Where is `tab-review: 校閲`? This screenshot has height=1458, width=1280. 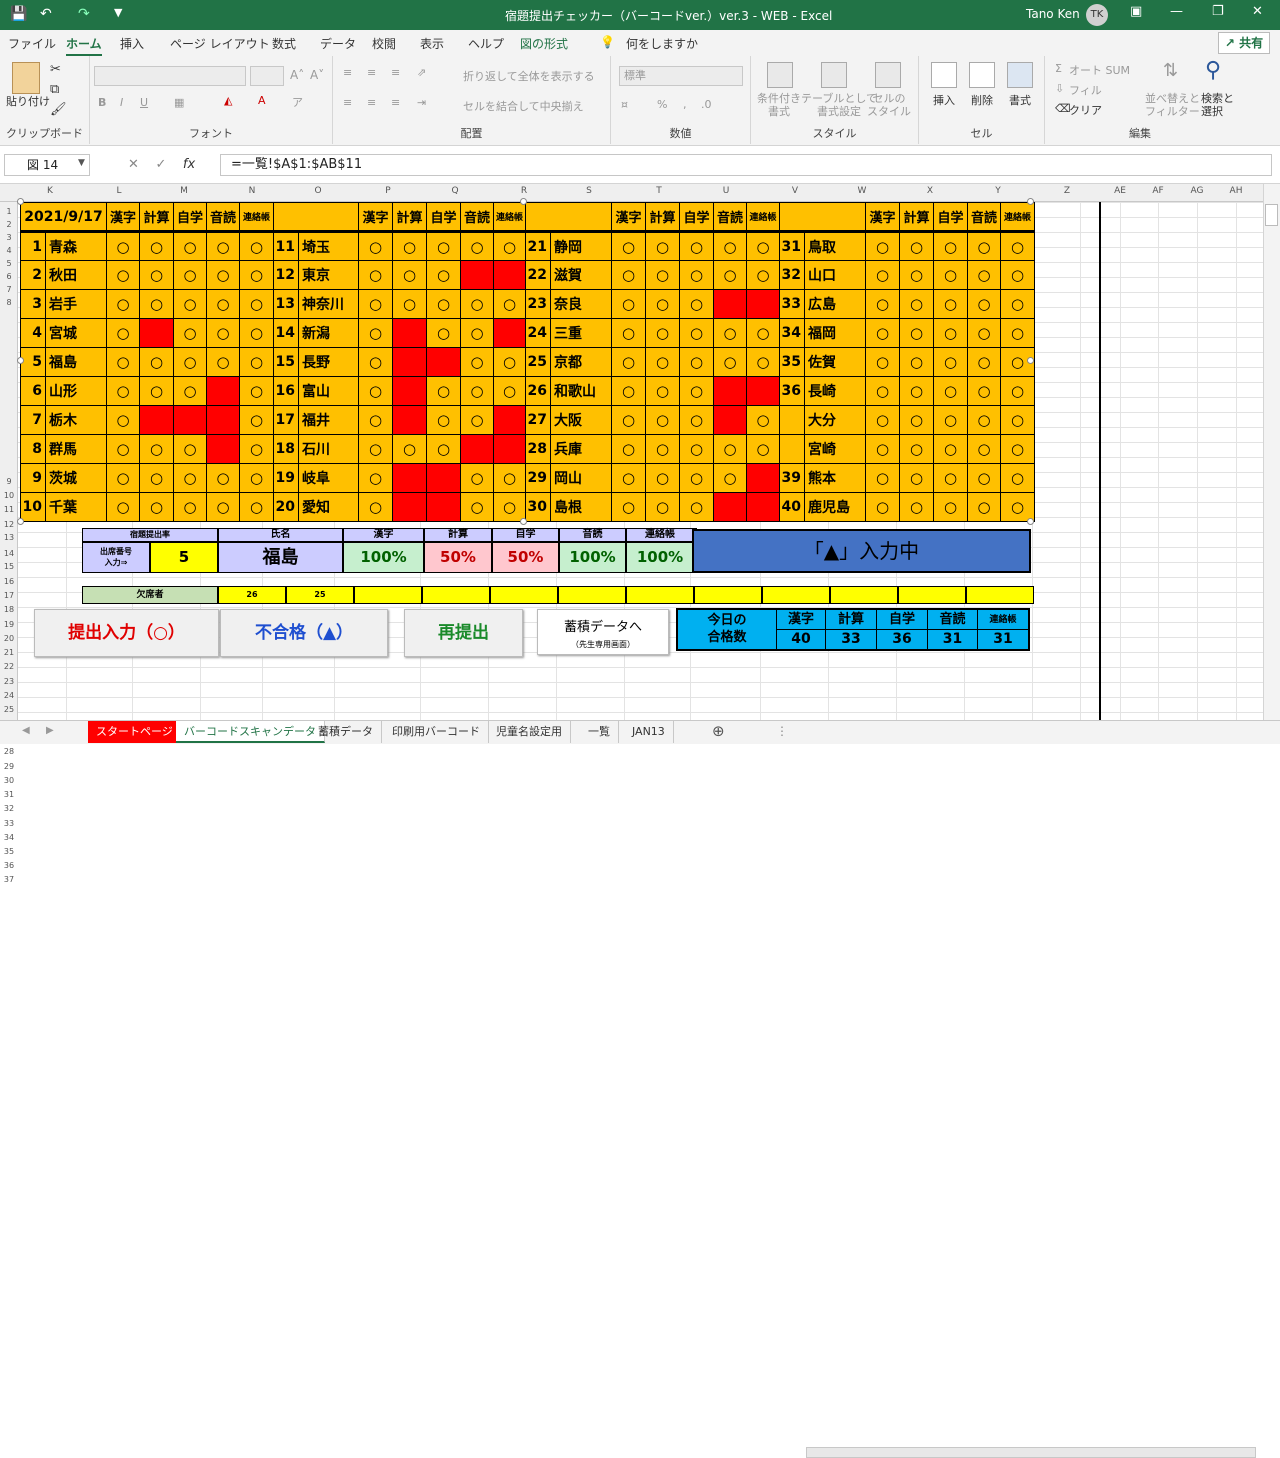
tab-review: 校閲 is located at coordinates (384, 43).